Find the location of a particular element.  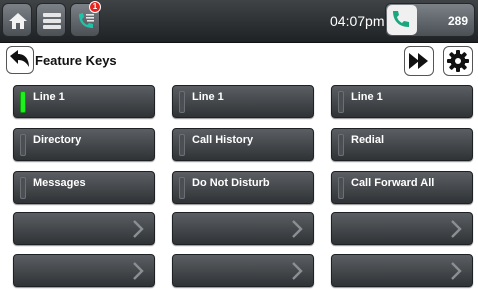

menu-button is located at coordinates (51, 20).